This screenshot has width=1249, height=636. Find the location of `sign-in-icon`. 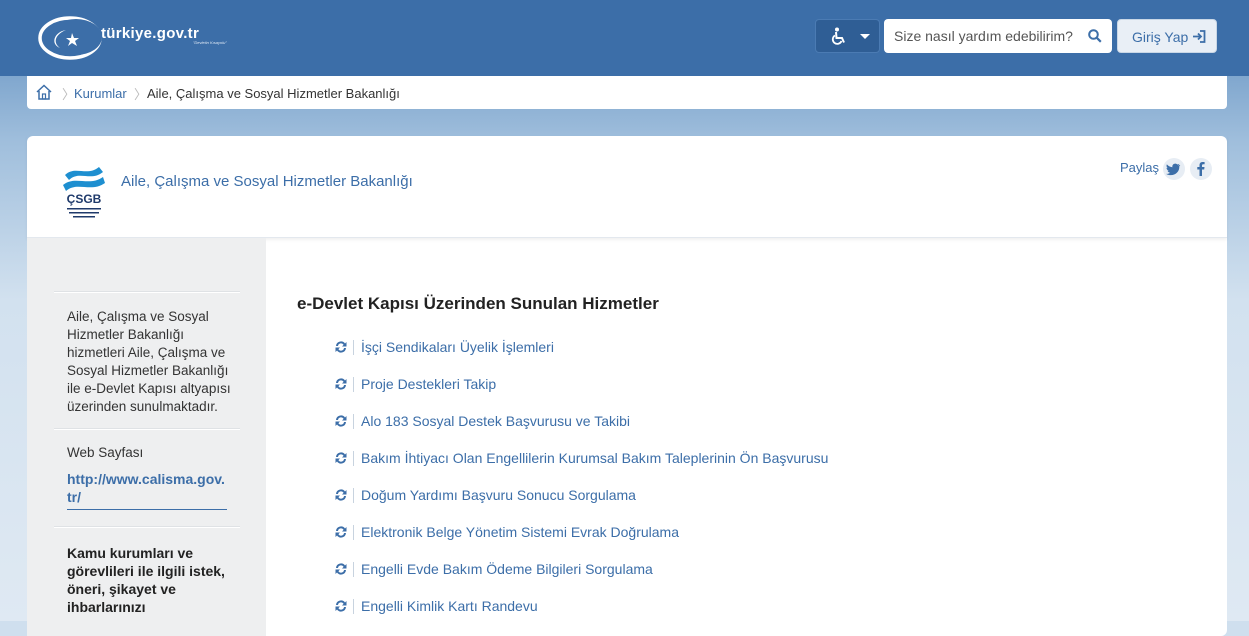

sign-in-icon is located at coordinates (1199, 36).